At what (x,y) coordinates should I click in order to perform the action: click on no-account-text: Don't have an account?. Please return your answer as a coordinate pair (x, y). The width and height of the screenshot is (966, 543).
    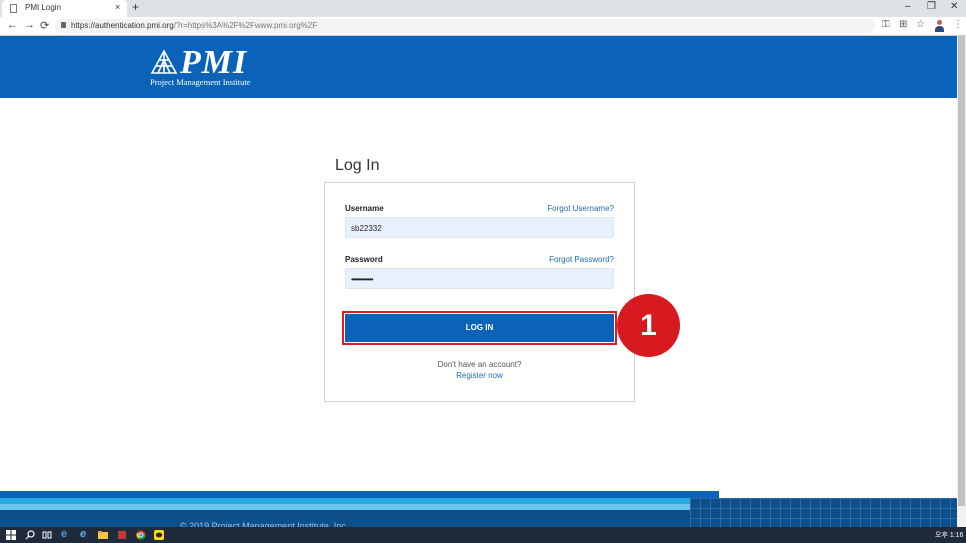
    Looking at the image, I should click on (479, 364).